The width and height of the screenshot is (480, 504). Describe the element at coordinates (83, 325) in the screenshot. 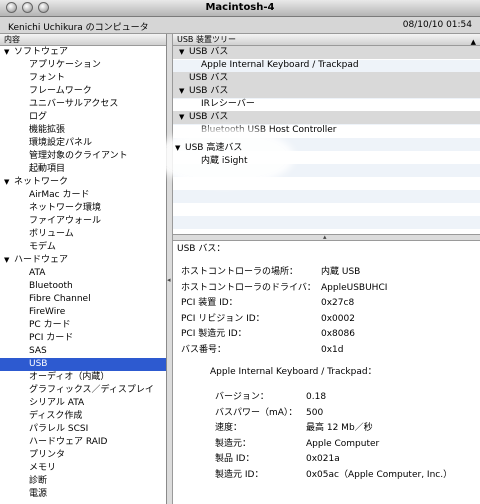

I see `sidebar-item: PC カード` at that location.